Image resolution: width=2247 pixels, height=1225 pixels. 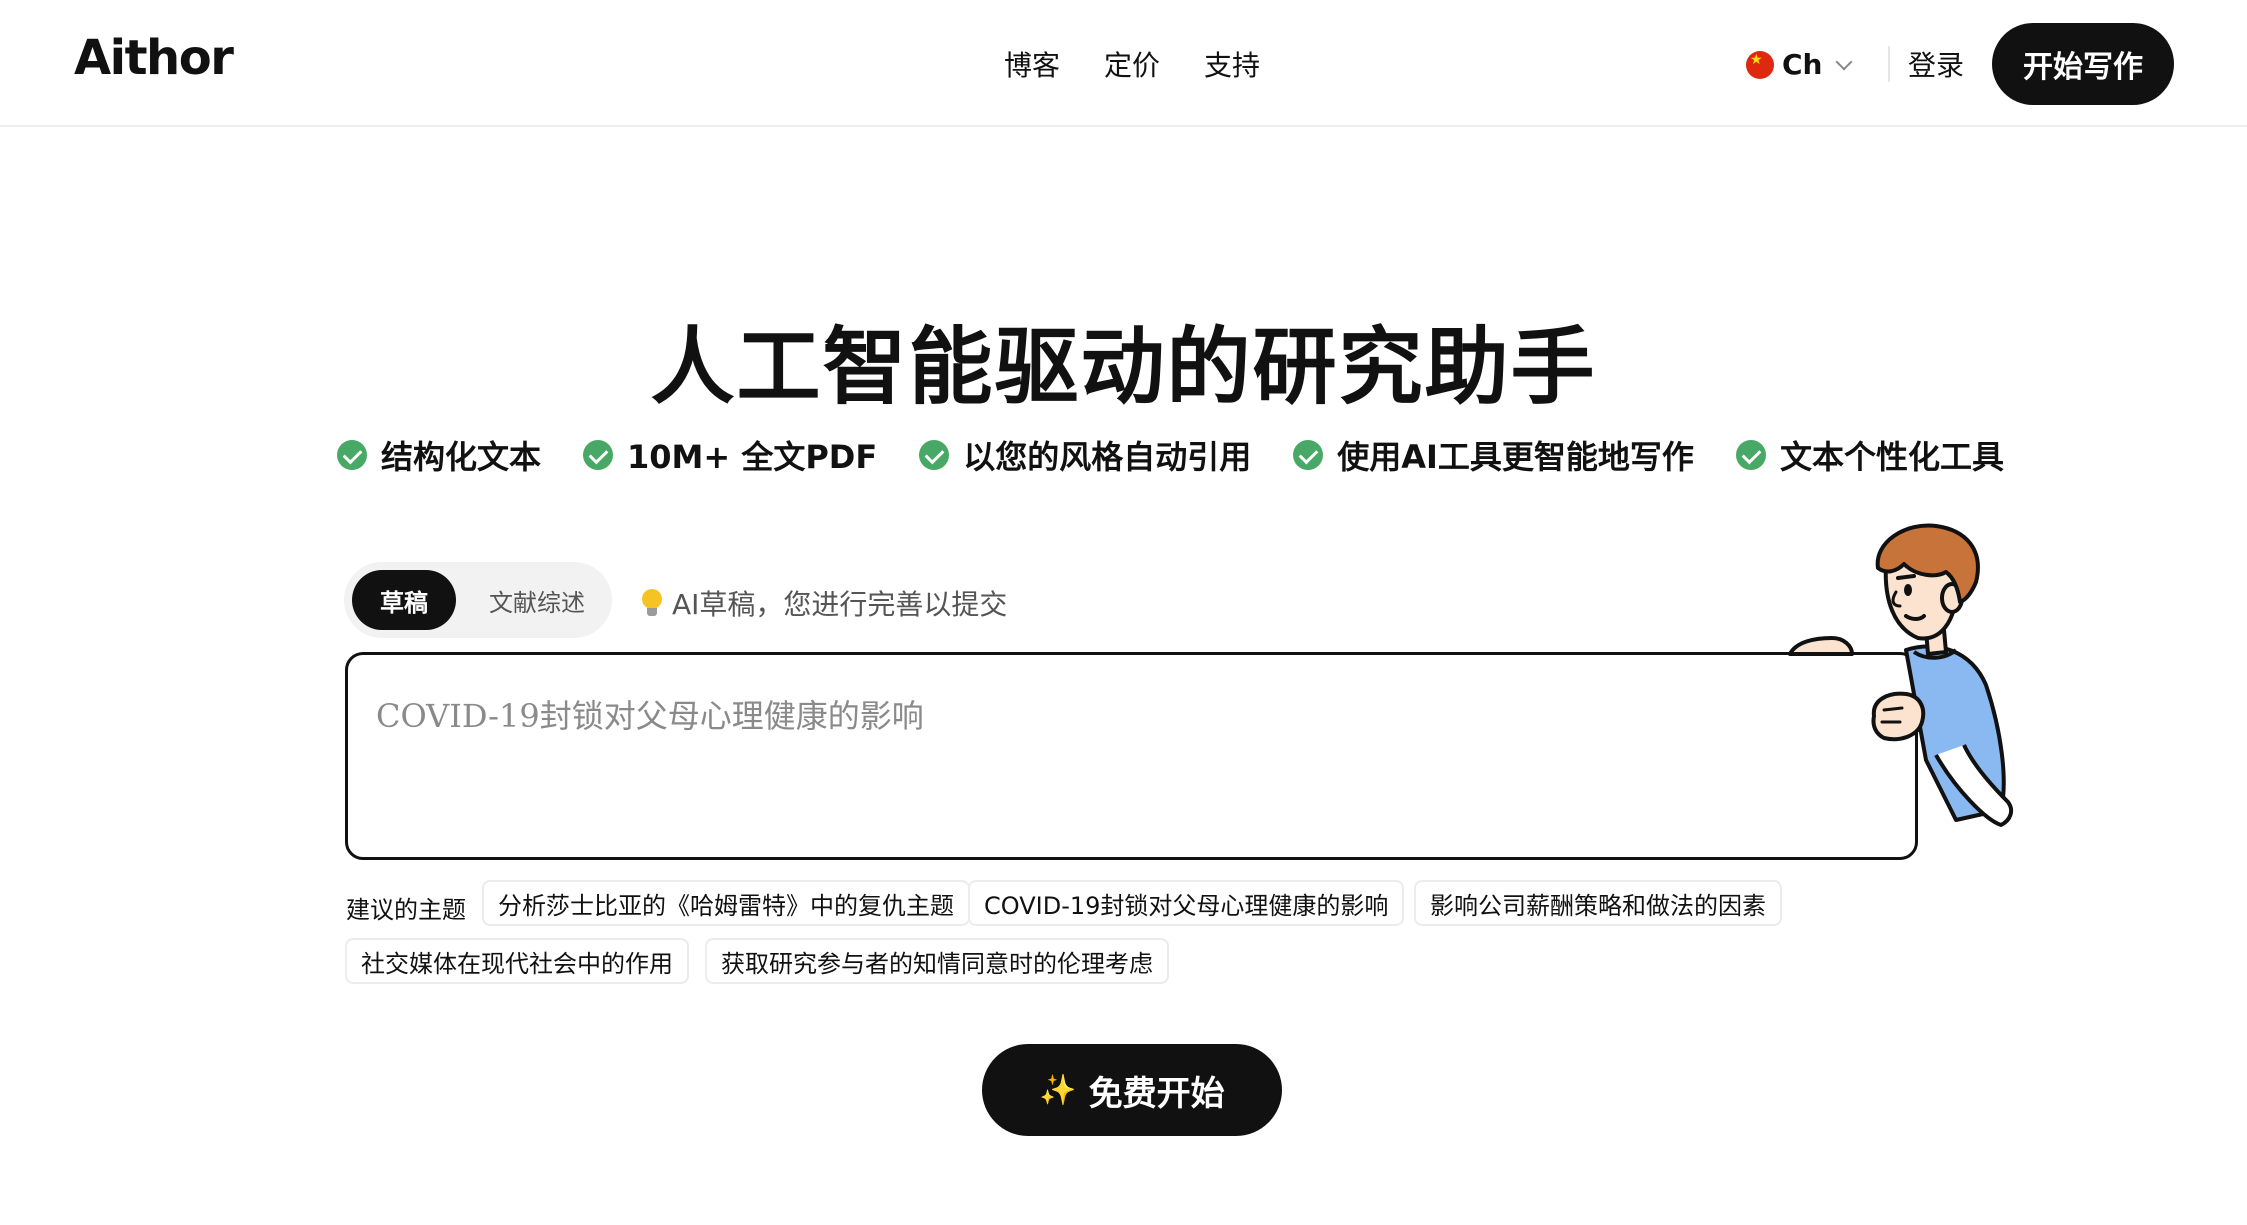 What do you see at coordinates (1936, 64) in the screenshot?
I see `login-link: 登录` at bounding box center [1936, 64].